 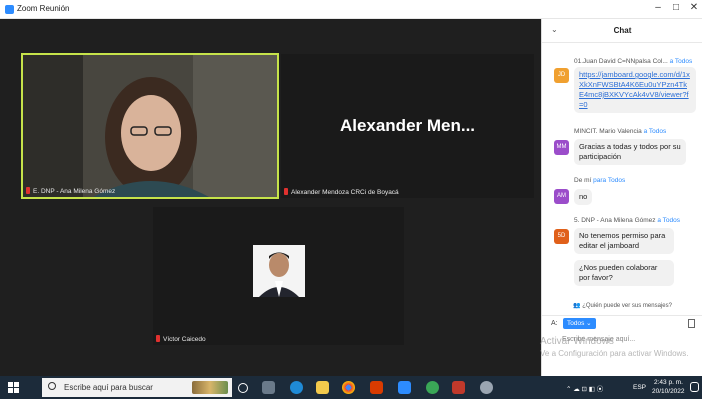 What do you see at coordinates (579, 323) in the screenshot?
I see `recipient-dropdown: Todos ⌄` at bounding box center [579, 323].